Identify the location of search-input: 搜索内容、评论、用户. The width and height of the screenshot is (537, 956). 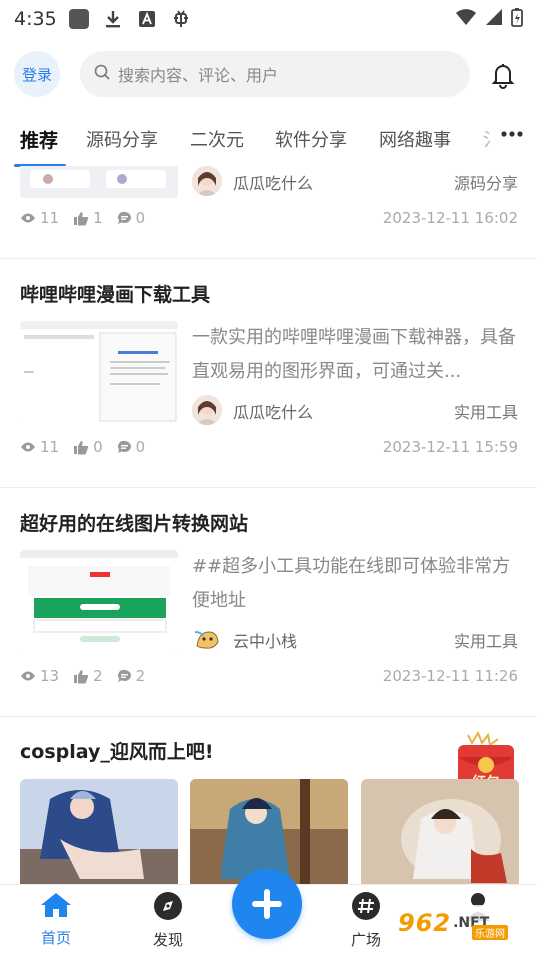
(275, 74).